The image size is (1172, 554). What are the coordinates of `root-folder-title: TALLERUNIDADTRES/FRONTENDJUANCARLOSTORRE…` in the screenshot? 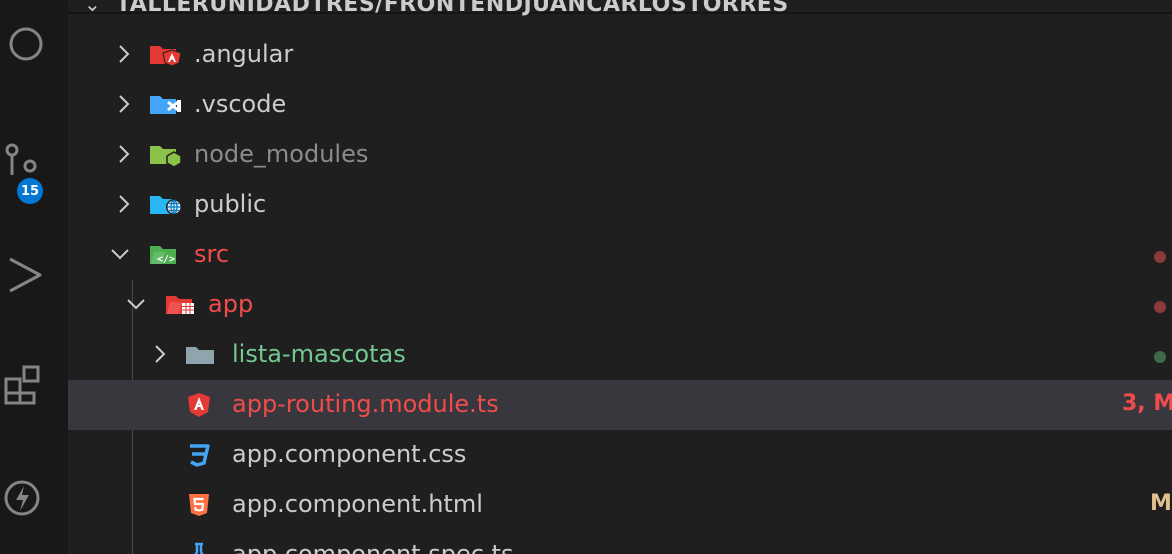 It's located at (452, 8).